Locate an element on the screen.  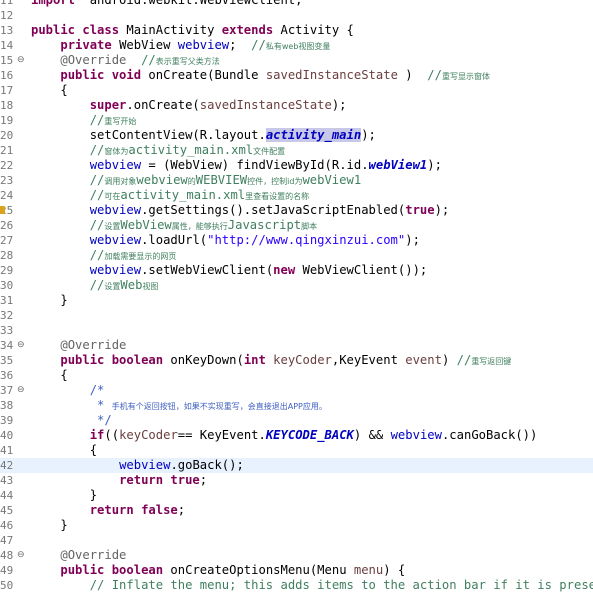
code-token: Activity { is located at coordinates (313, 30).